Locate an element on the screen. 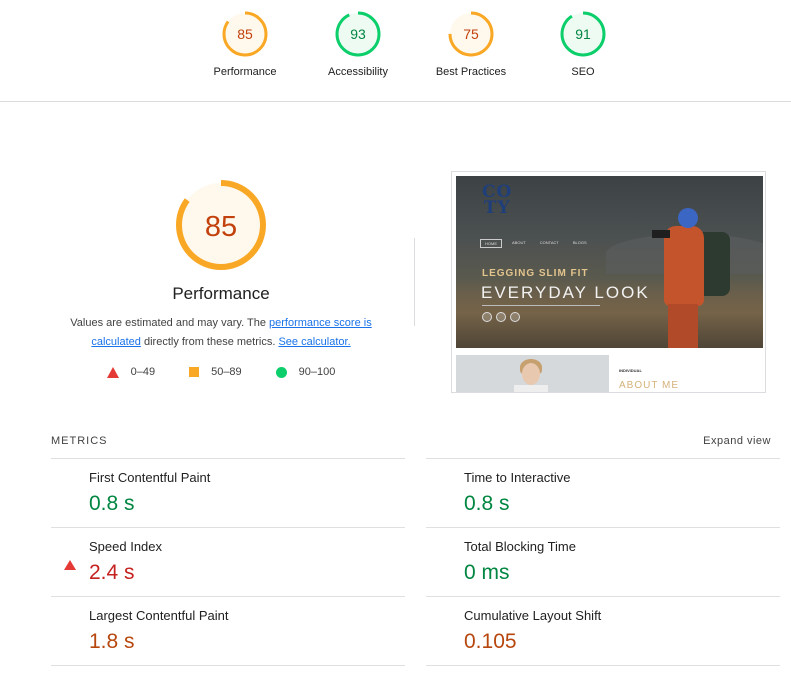  jacket-shape is located at coordinates (684, 266).